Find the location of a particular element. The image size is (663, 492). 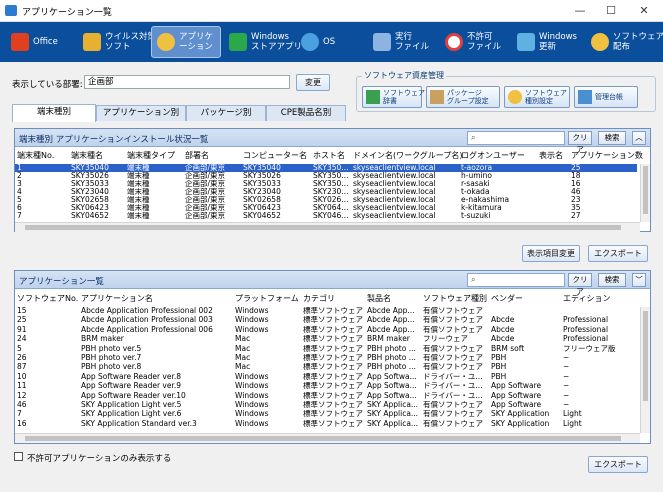

col-product: 製品名 is located at coordinates (379, 299).